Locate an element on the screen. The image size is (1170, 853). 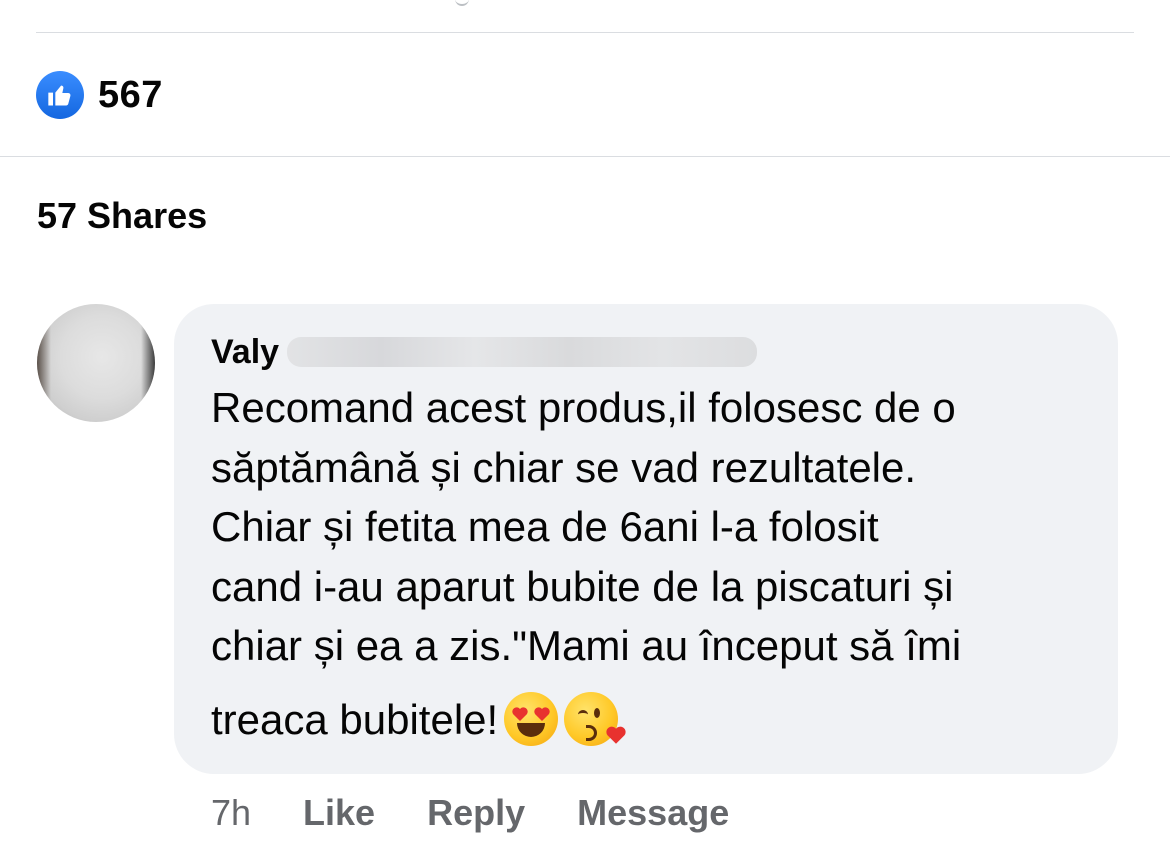
comment-line: săptămână și chiar se vad rezultatele. is located at coordinates (564, 467).